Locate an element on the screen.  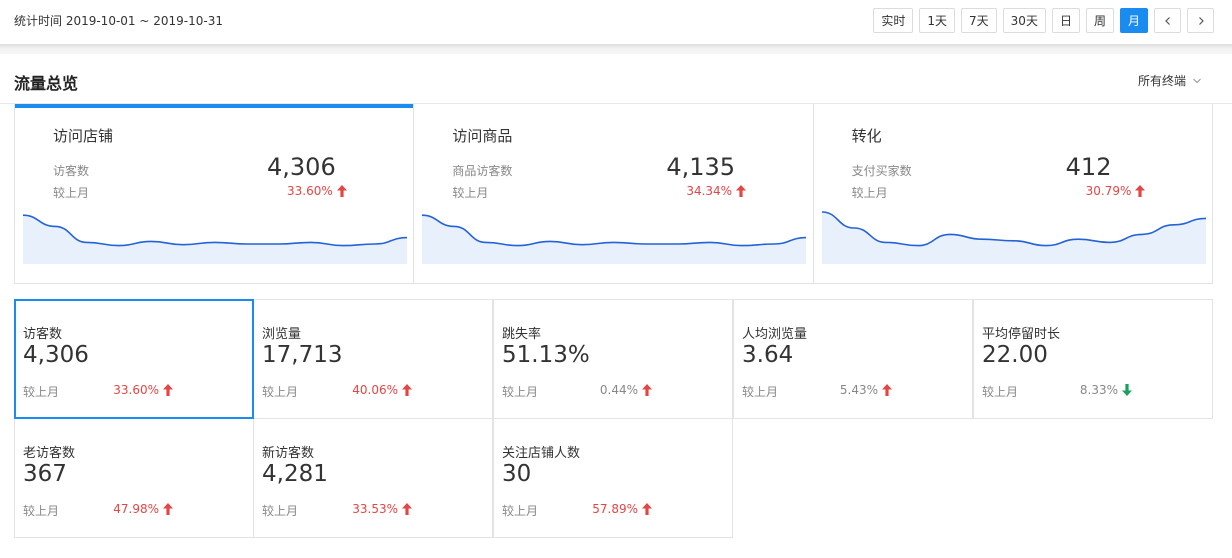
stat-period: 统计时间 2019-10-01 ~ 2019-10-31 is located at coordinates (118, 21).